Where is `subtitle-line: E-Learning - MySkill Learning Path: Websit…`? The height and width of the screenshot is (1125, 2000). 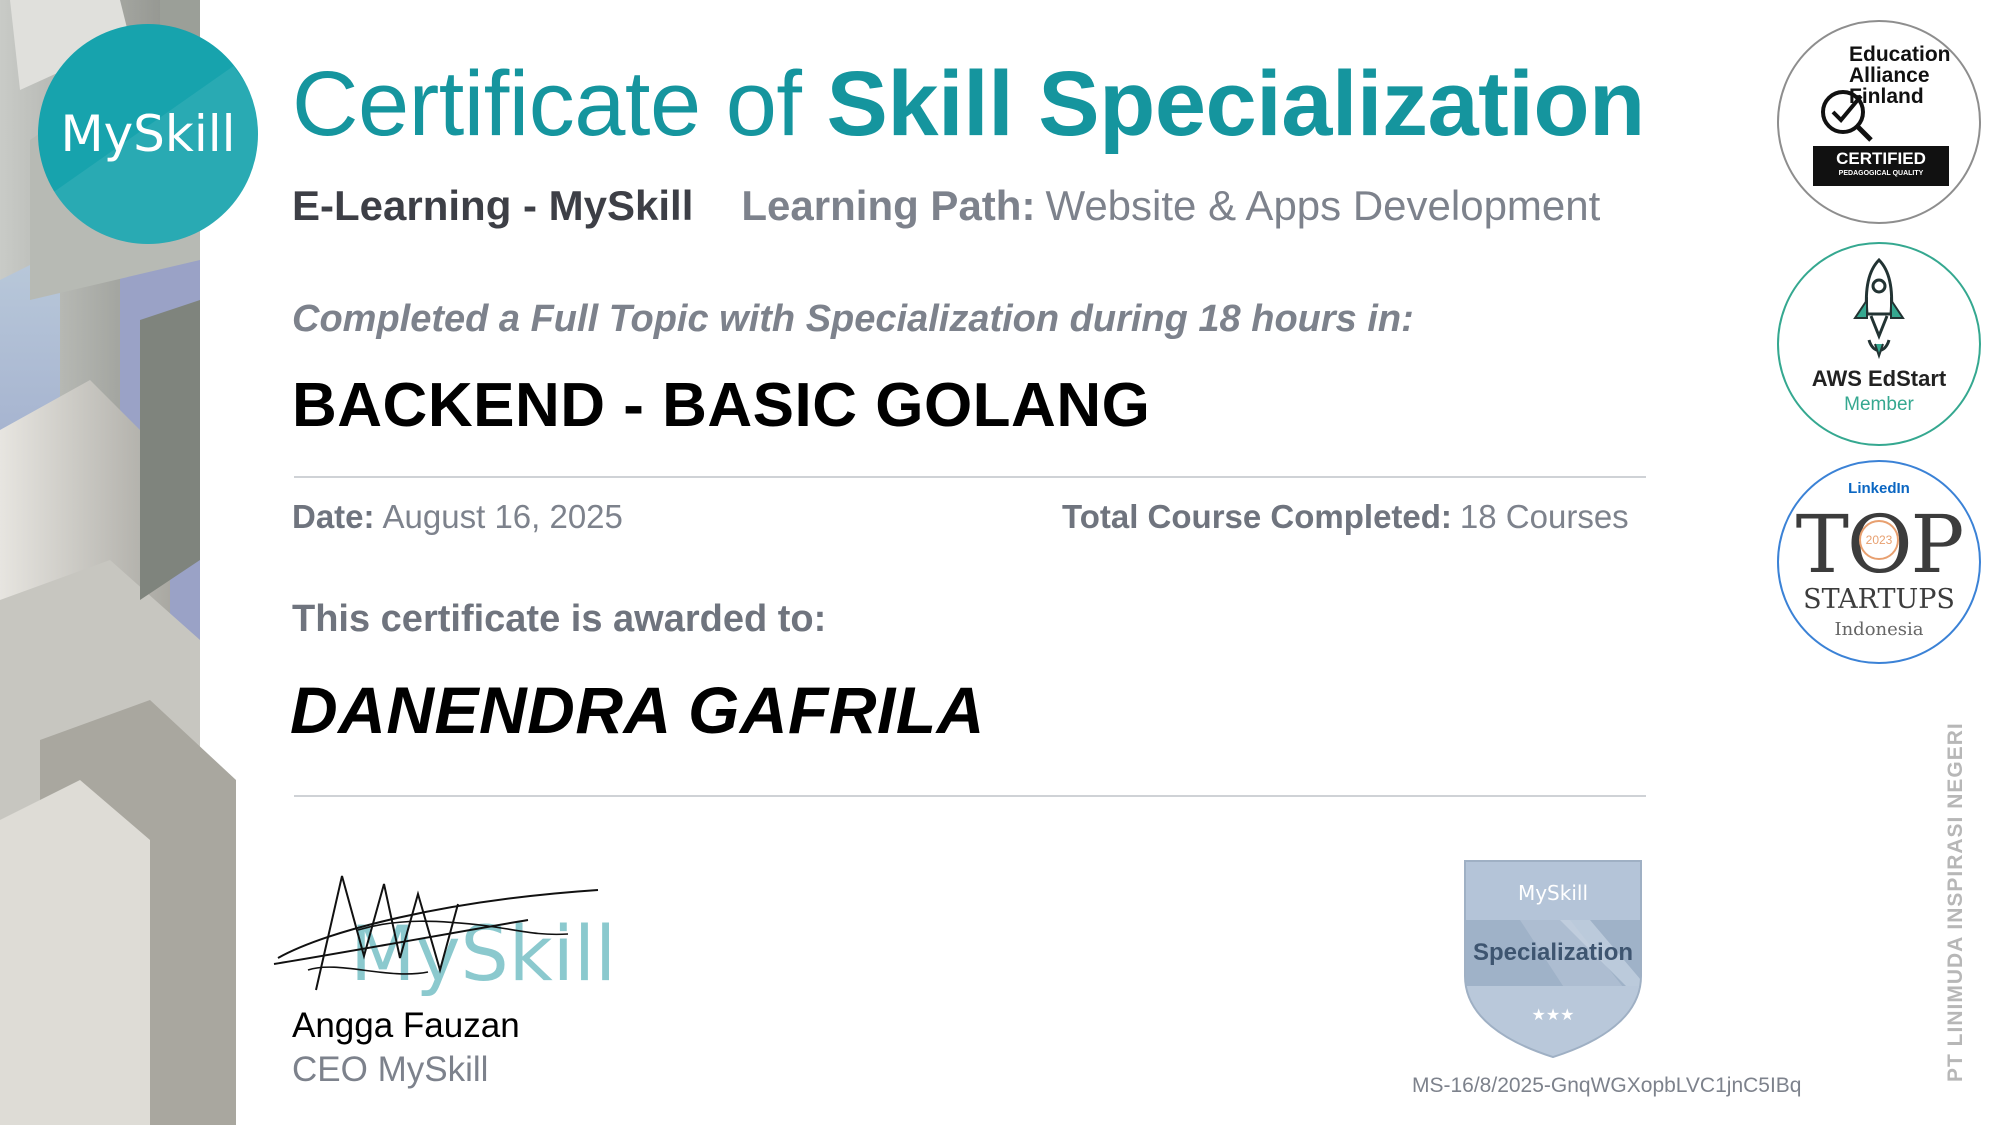 subtitle-line: E-Learning - MySkill Learning Path: Websit… is located at coordinates (946, 206).